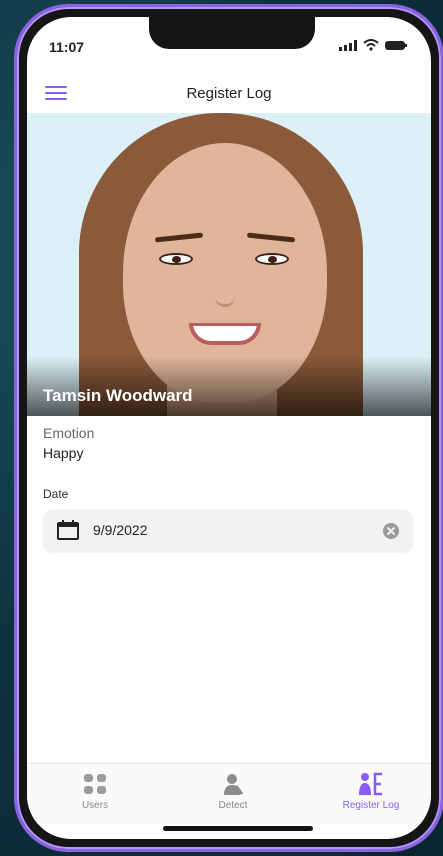 The image size is (443, 856). I want to click on bottom-nav: Users Detect Register Log, so click(229, 793).